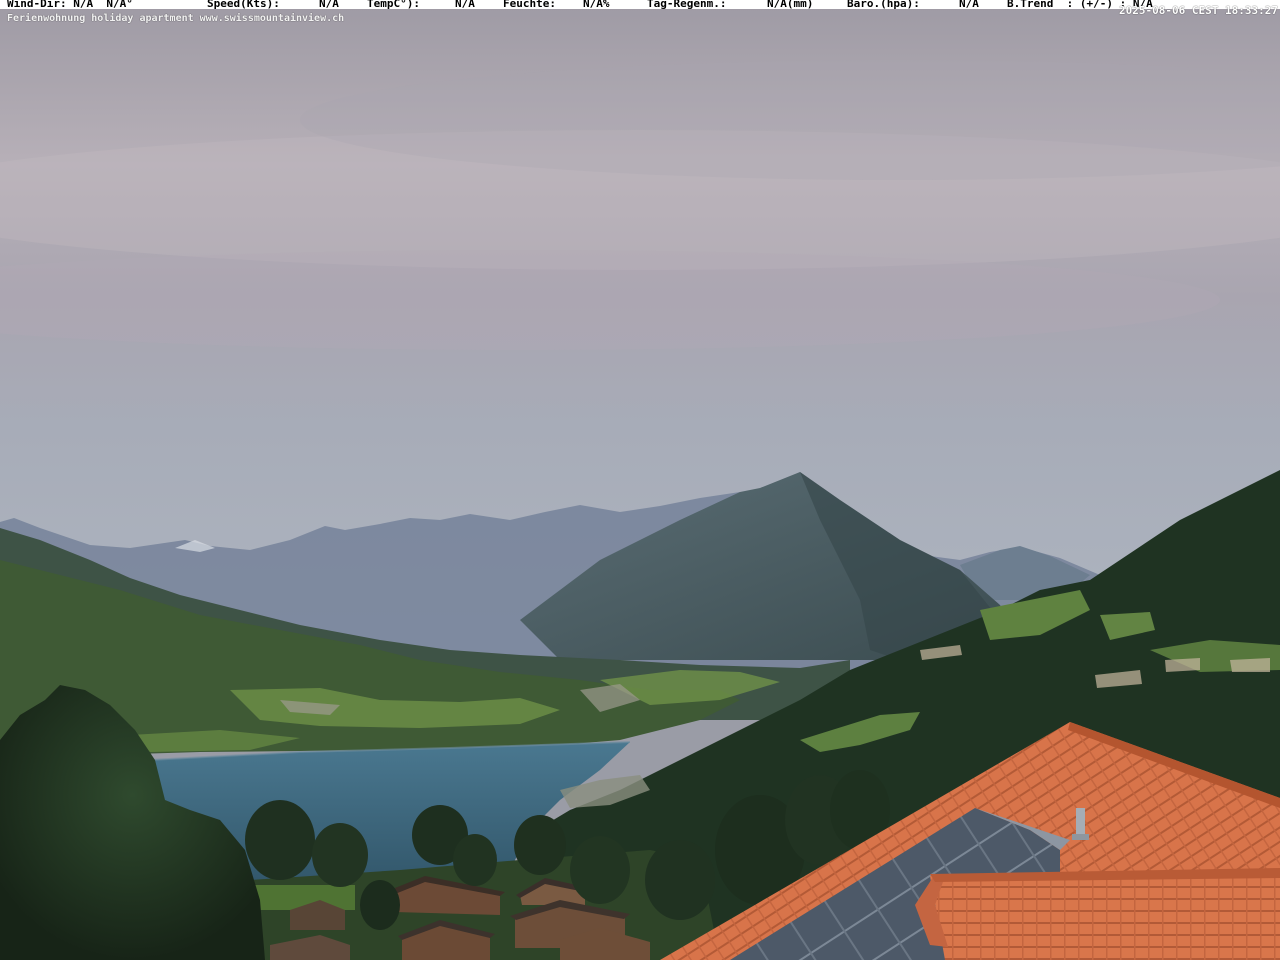  What do you see at coordinates (70, 5) in the screenshot?
I see `wind-direction-readout: Wind-Dir: N/A N/A°` at bounding box center [70, 5].